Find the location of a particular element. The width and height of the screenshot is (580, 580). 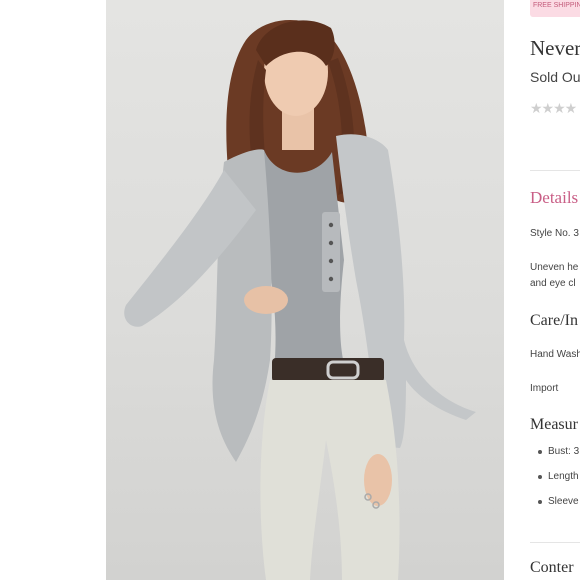

rating-stars: ★★★★ is located at coordinates (553, 108).